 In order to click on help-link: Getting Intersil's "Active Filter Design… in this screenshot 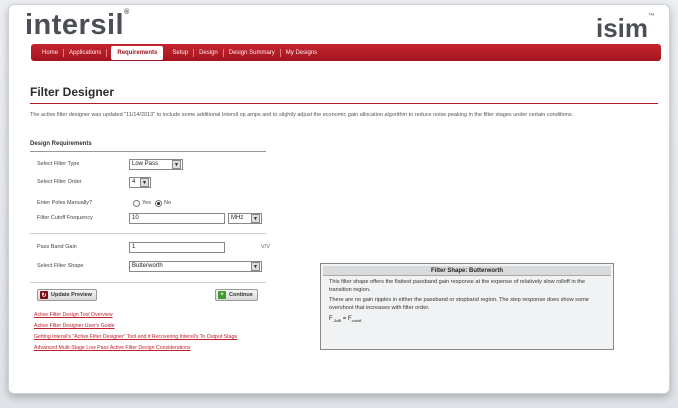, I will do `click(154, 337)`.